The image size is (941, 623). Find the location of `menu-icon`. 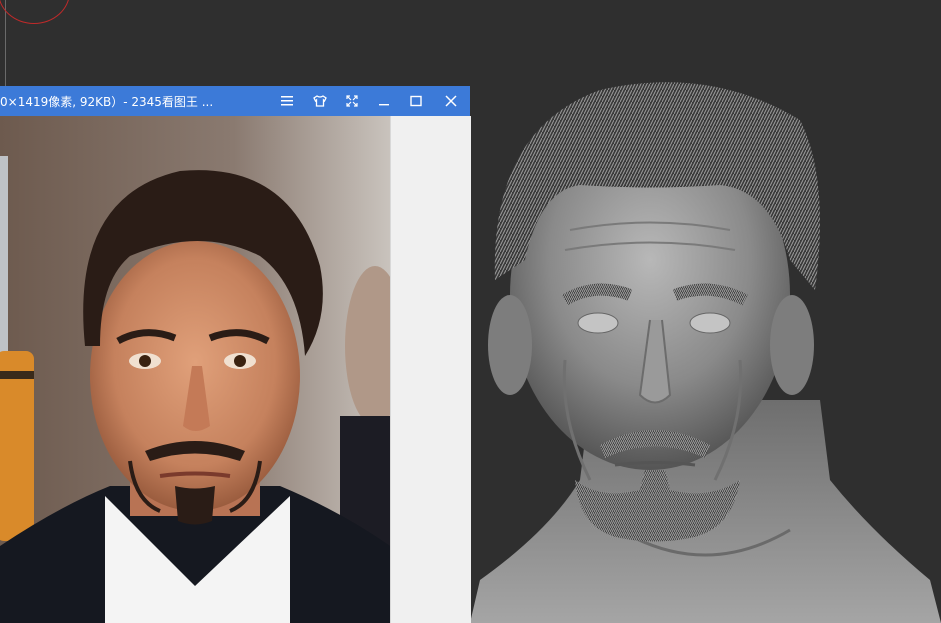

menu-icon is located at coordinates (287, 101).